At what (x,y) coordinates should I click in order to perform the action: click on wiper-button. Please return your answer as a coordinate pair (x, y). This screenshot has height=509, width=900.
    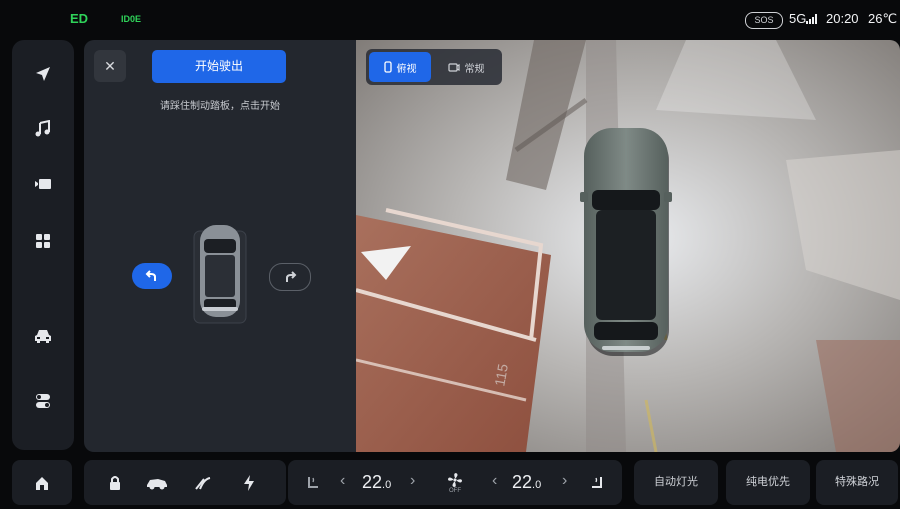
    Looking at the image, I should click on (203, 482).